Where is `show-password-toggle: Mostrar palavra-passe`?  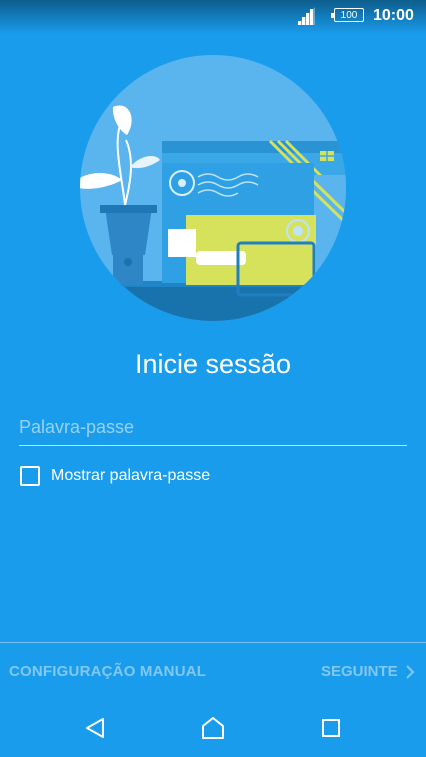
show-password-toggle: Mostrar palavra-passe is located at coordinates (115, 476).